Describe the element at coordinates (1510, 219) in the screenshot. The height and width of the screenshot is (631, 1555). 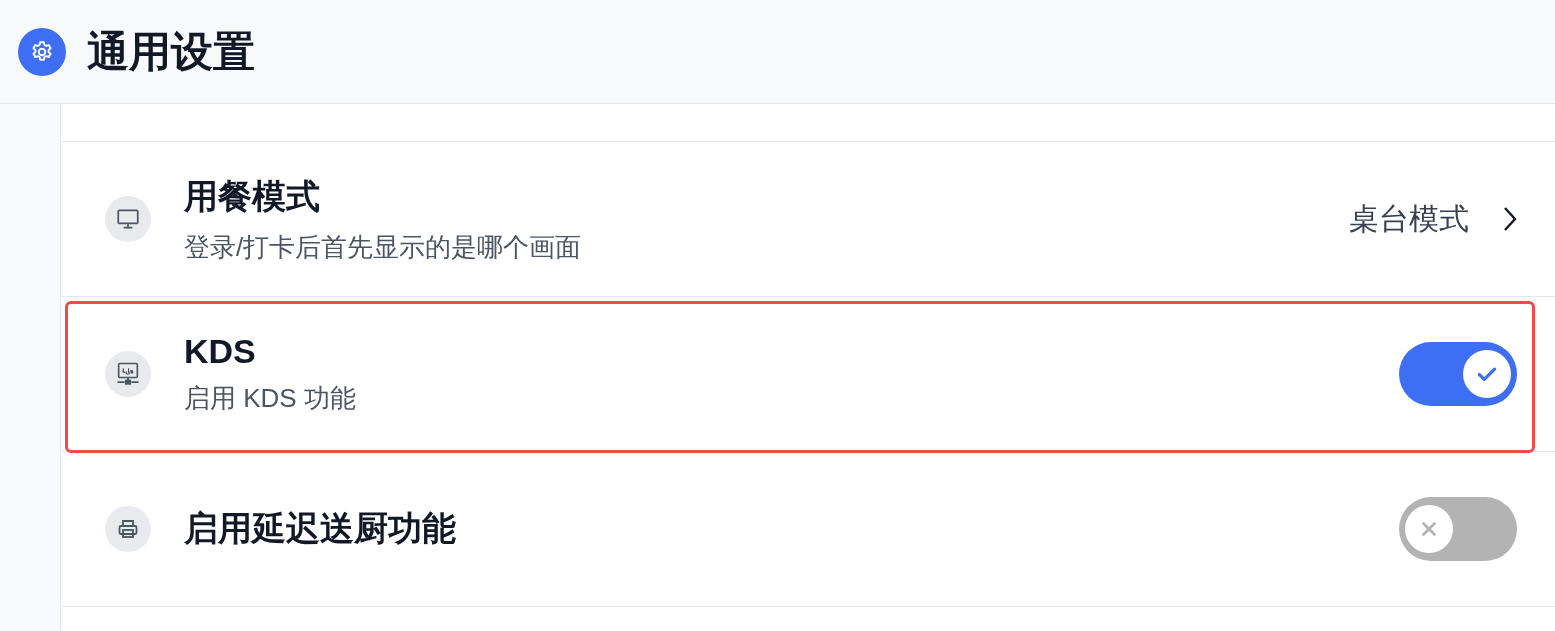
I see `chevron-right-icon` at that location.